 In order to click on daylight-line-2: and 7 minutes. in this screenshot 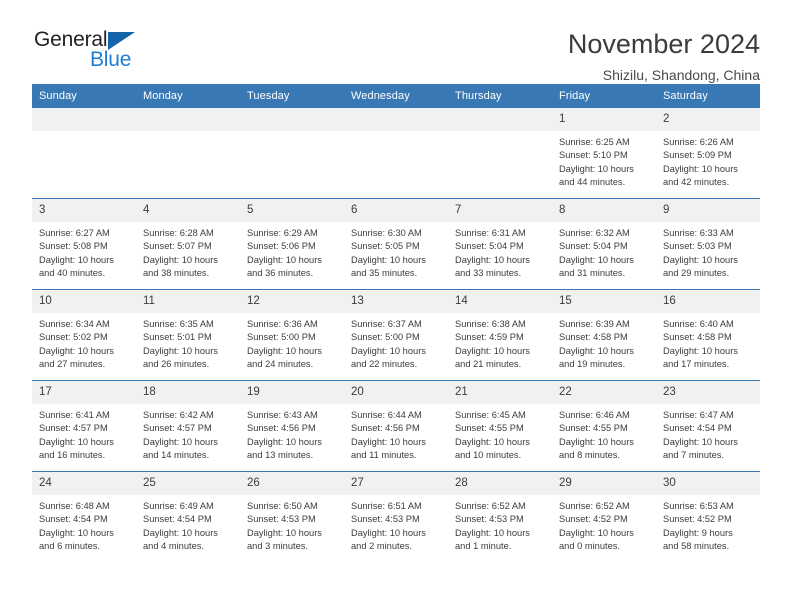, I will do `click(693, 455)`.